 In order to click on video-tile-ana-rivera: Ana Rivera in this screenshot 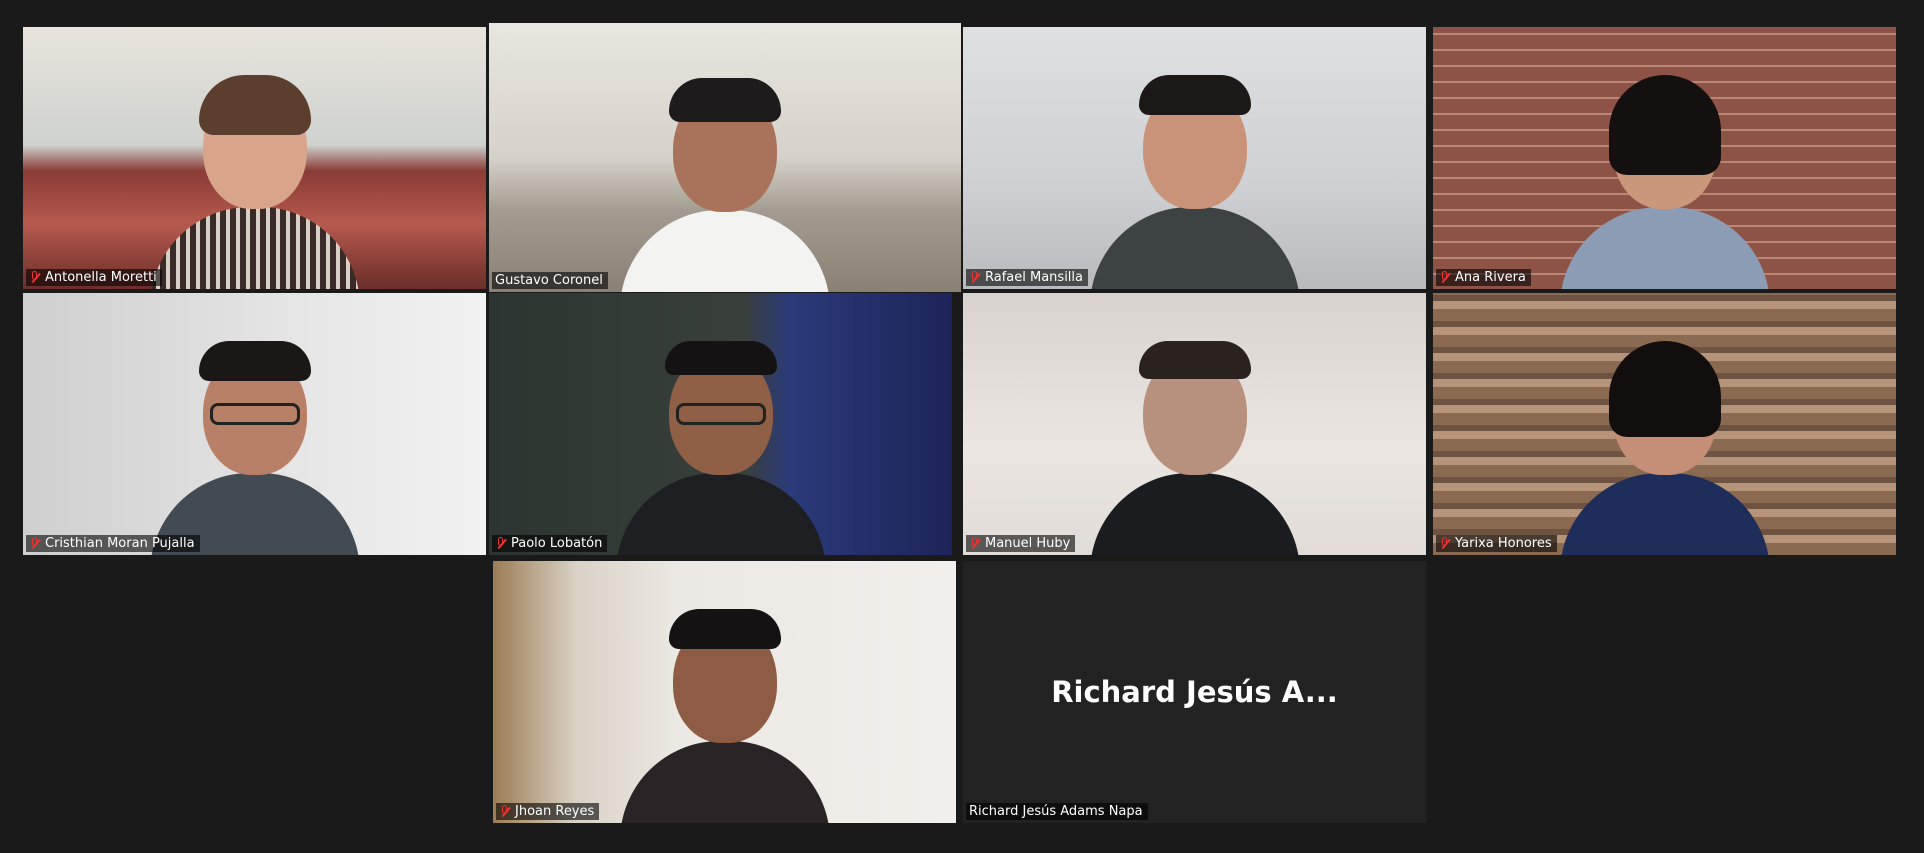, I will do `click(1664, 158)`.